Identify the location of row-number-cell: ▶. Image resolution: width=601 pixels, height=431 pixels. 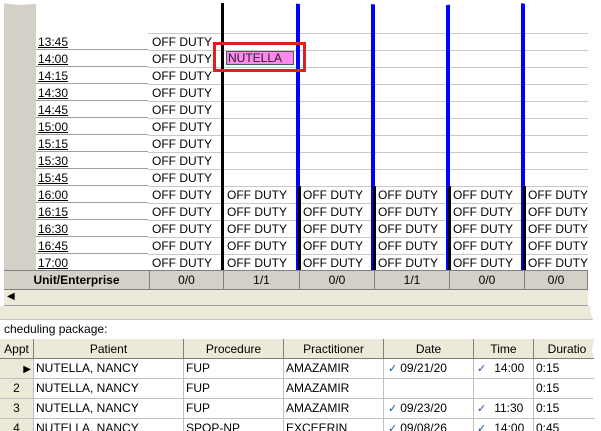
(17, 369).